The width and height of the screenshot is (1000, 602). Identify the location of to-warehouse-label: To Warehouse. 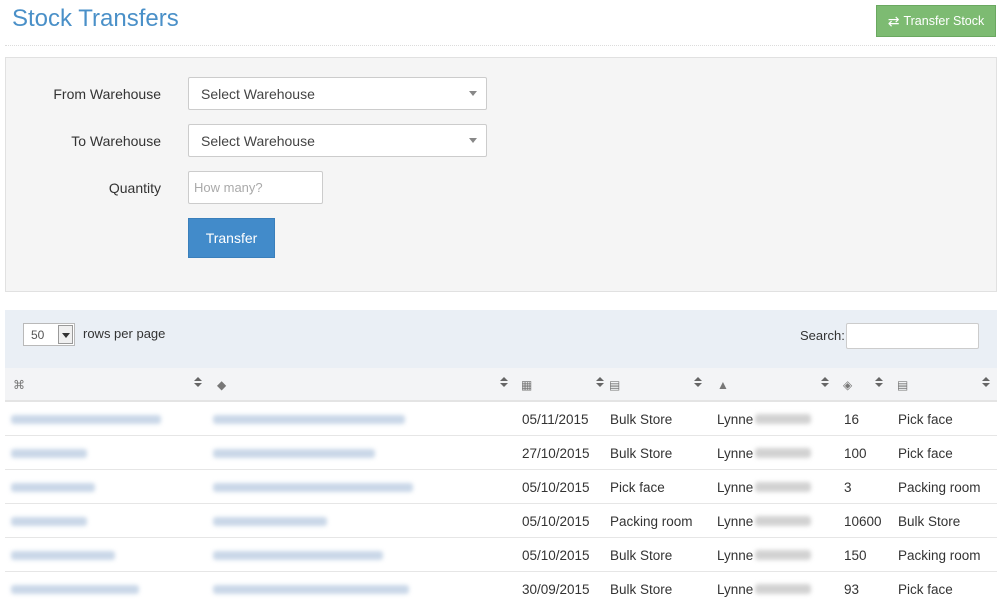
(116, 141).